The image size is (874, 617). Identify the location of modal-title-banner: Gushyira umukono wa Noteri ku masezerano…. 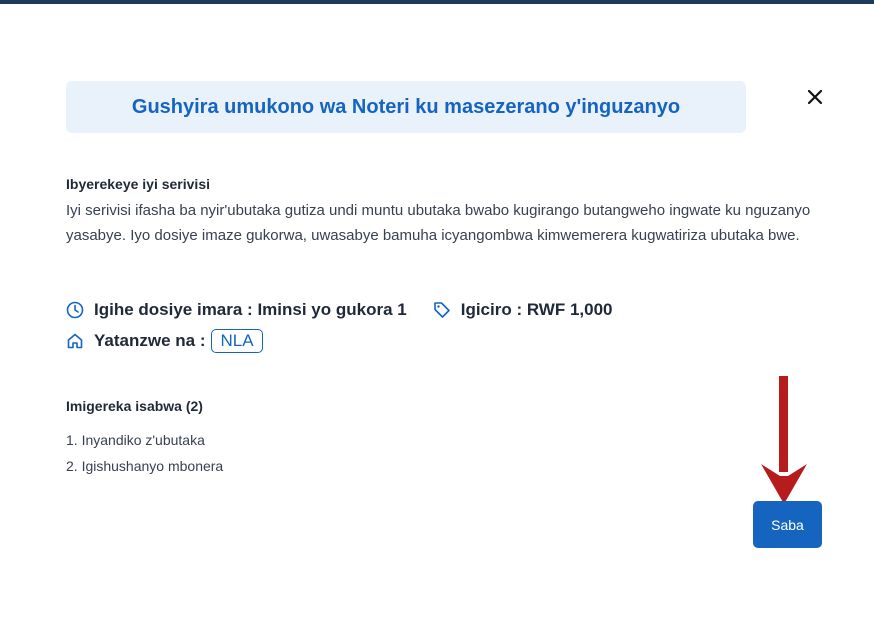
(406, 107).